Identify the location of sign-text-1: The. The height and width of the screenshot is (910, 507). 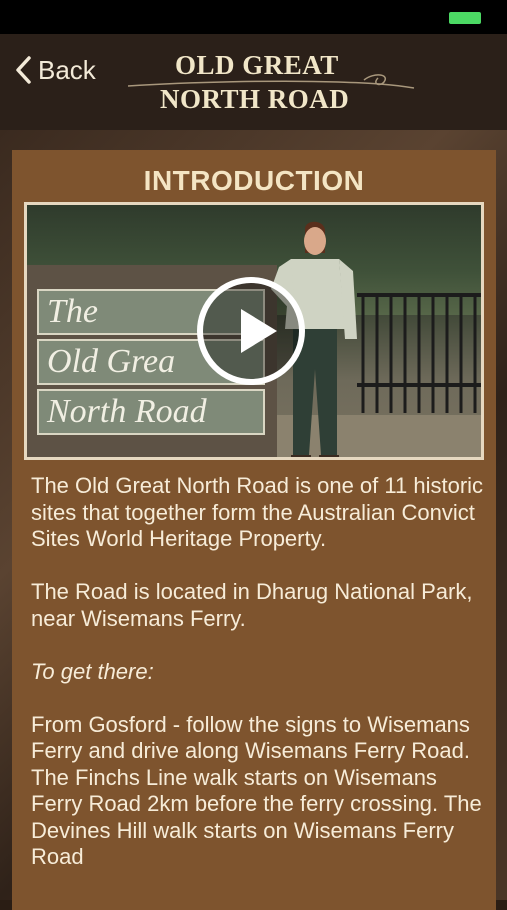
(72, 311).